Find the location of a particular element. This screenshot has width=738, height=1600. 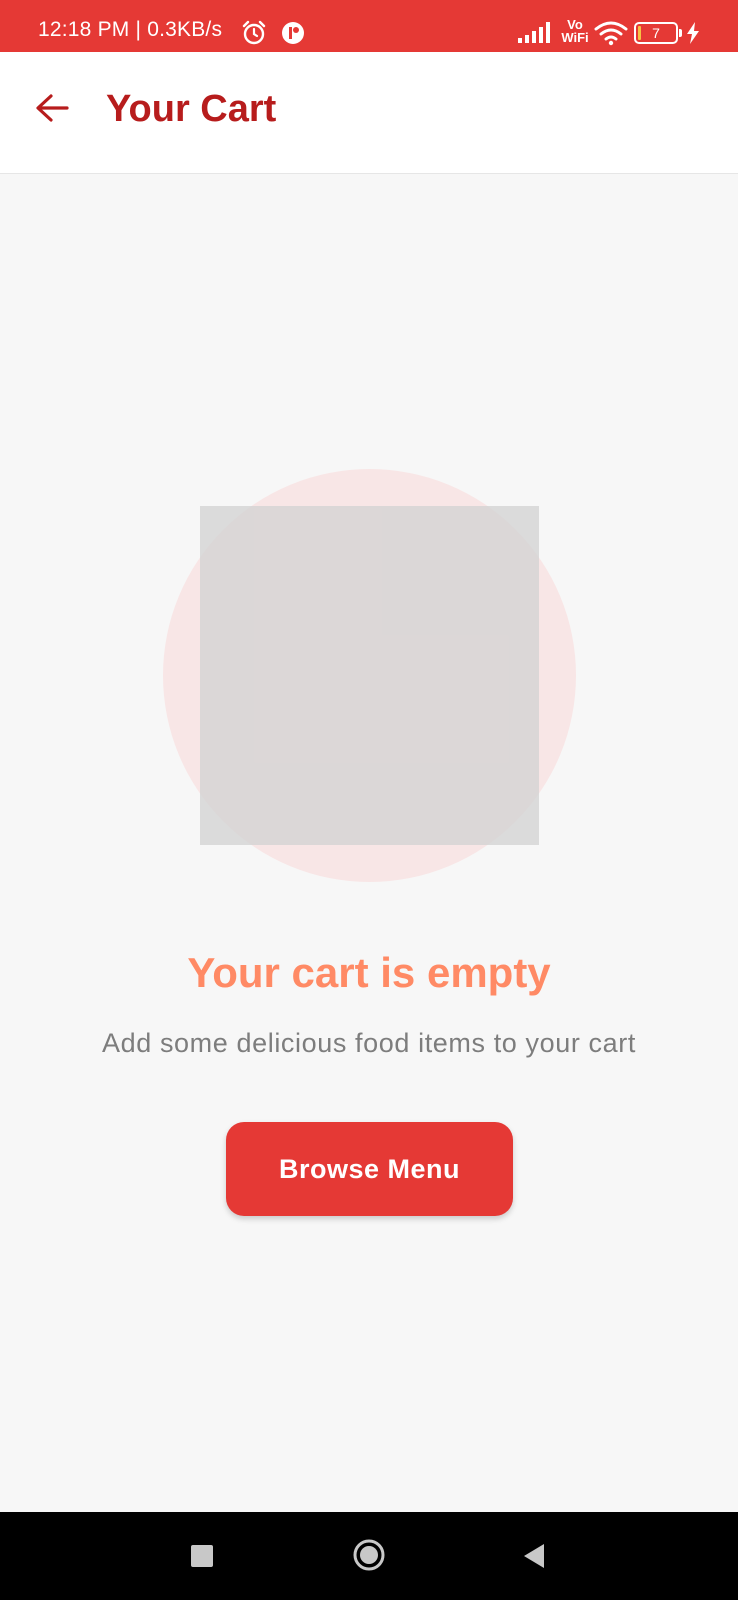

page-title: Your Cart is located at coordinates (191, 109).